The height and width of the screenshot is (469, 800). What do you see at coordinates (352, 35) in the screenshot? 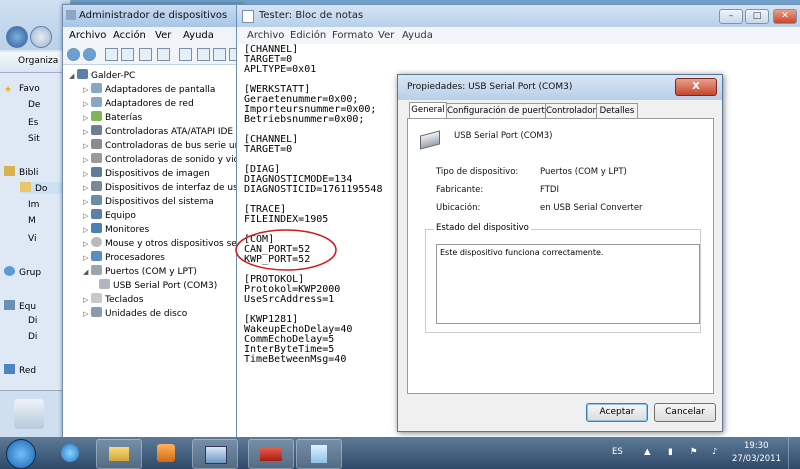
I see `menu-formato: Formato` at bounding box center [352, 35].